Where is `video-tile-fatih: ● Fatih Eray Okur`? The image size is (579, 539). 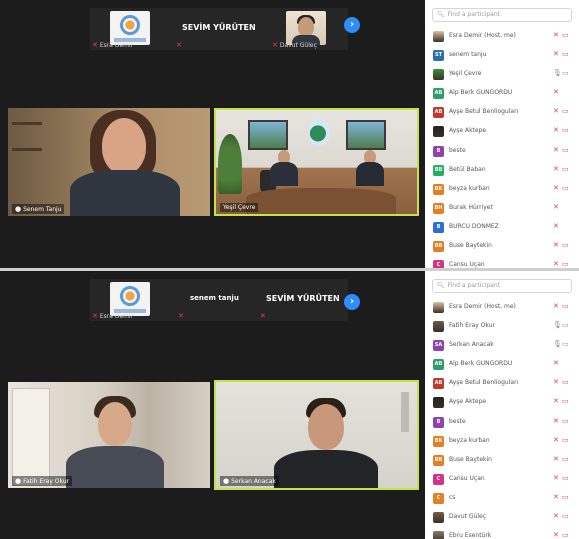 video-tile-fatih: ● Fatih Eray Okur is located at coordinates (109, 435).